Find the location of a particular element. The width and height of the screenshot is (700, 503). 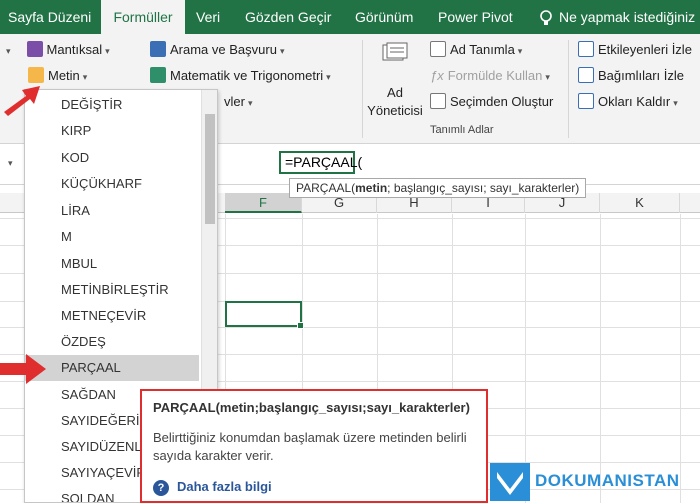

text-label: Metin is located at coordinates (64, 75).